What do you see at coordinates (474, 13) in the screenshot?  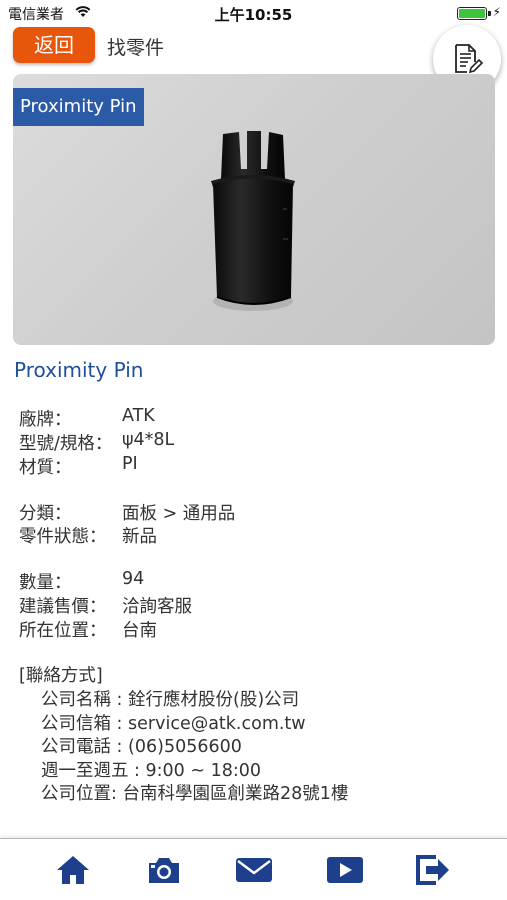 I see `battery-icon` at bounding box center [474, 13].